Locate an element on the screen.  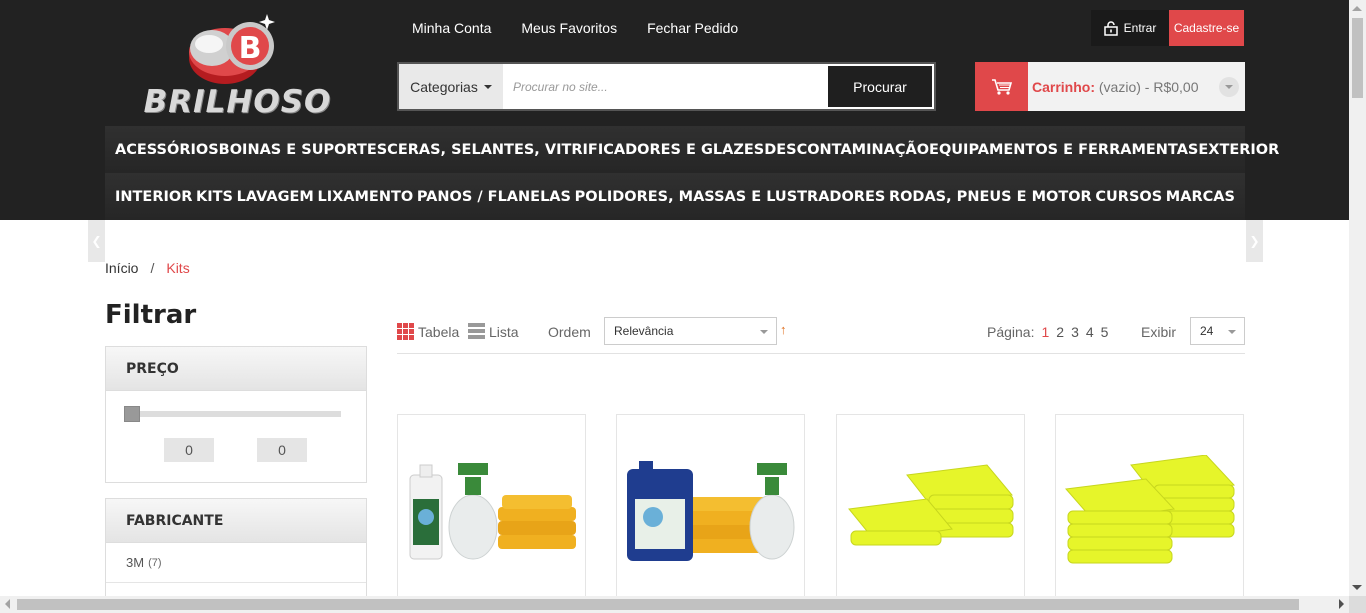
menu-item-acessorios: ACESSÓRIOS is located at coordinates (167, 150).